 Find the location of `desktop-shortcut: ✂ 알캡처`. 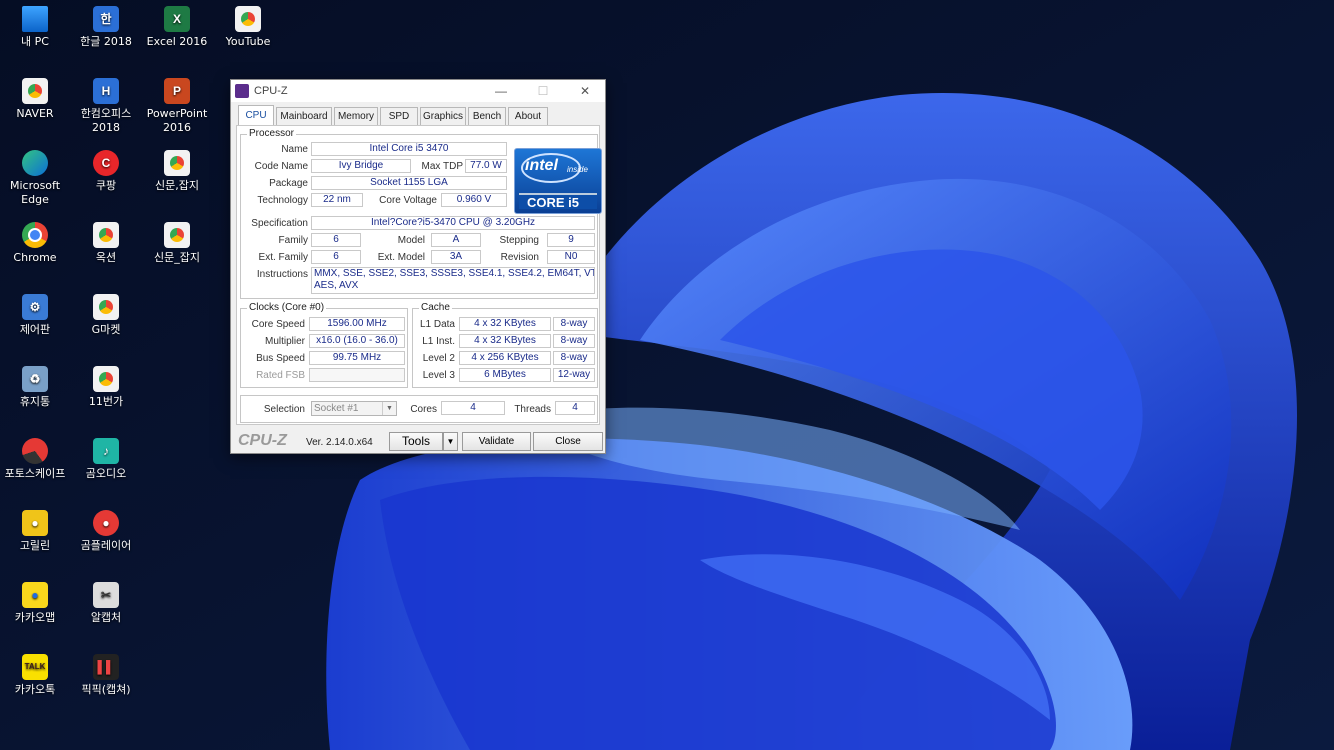

desktop-shortcut: ✂ 알캡처 is located at coordinates (106, 603).